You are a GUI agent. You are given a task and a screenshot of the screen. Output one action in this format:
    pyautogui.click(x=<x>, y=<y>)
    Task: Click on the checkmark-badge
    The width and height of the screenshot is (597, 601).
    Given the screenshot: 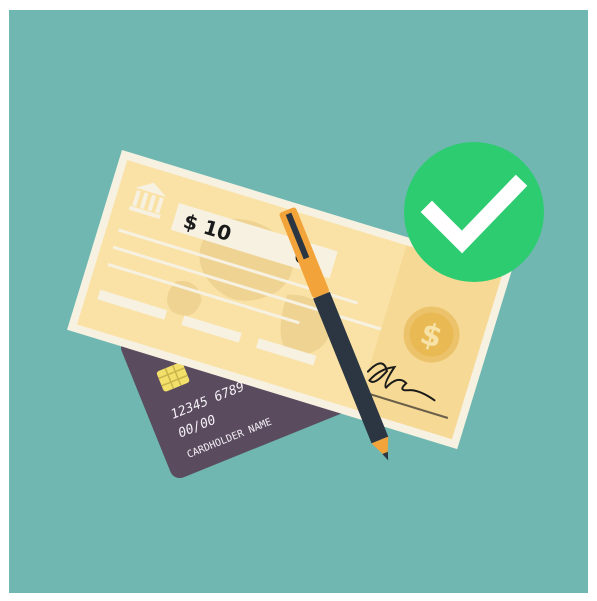 What is the action you would take?
    pyautogui.click(x=474, y=212)
    